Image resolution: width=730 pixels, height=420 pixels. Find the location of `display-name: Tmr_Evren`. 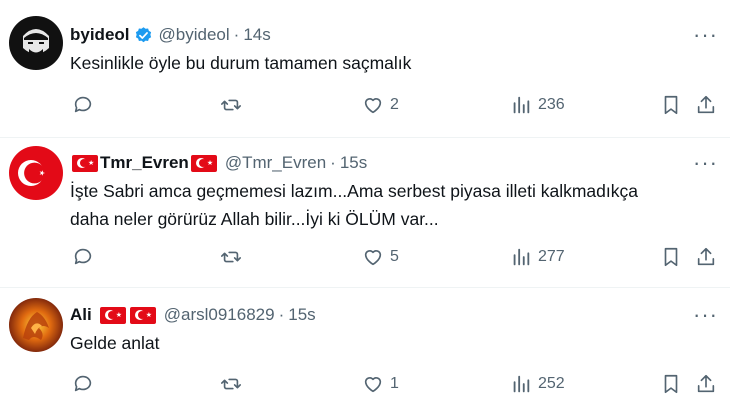

display-name: Tmr_Evren is located at coordinates (144, 163).